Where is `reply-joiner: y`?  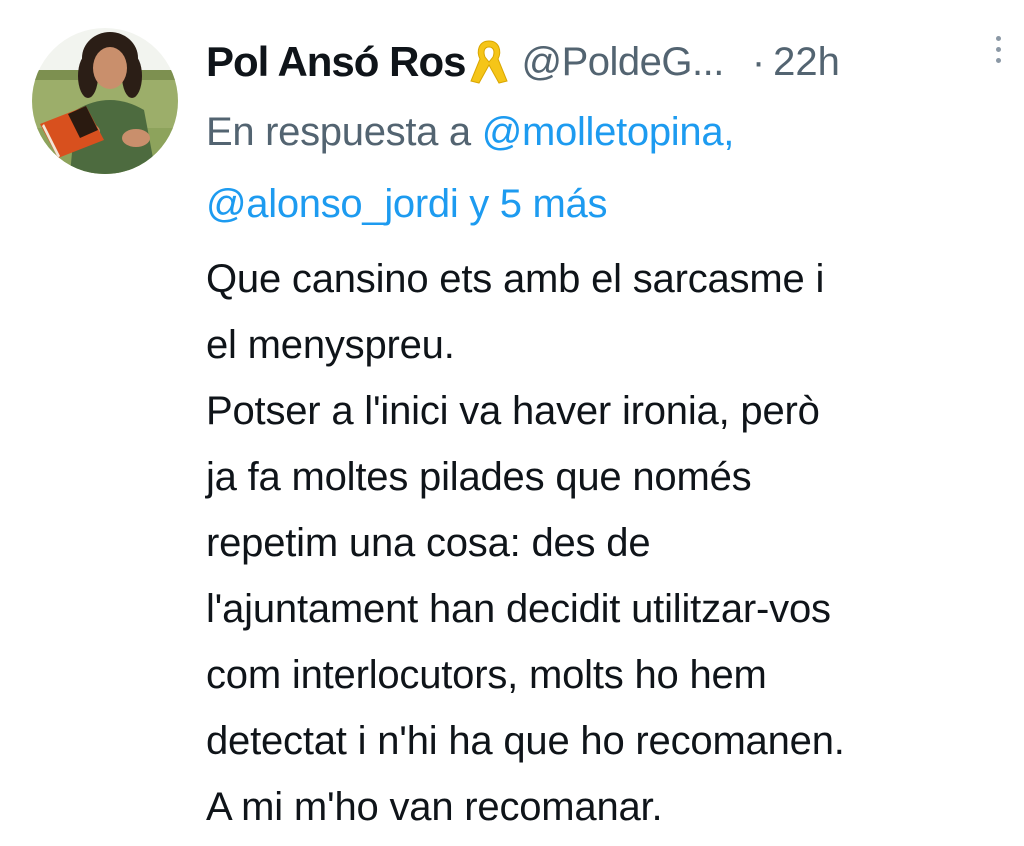 reply-joiner: y is located at coordinates (479, 204).